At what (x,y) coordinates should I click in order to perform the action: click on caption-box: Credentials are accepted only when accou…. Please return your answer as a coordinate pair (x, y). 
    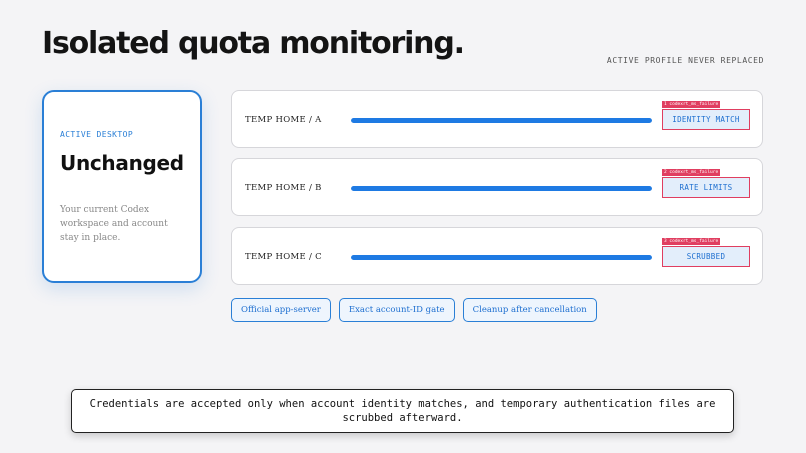
    Looking at the image, I should click on (402, 411).